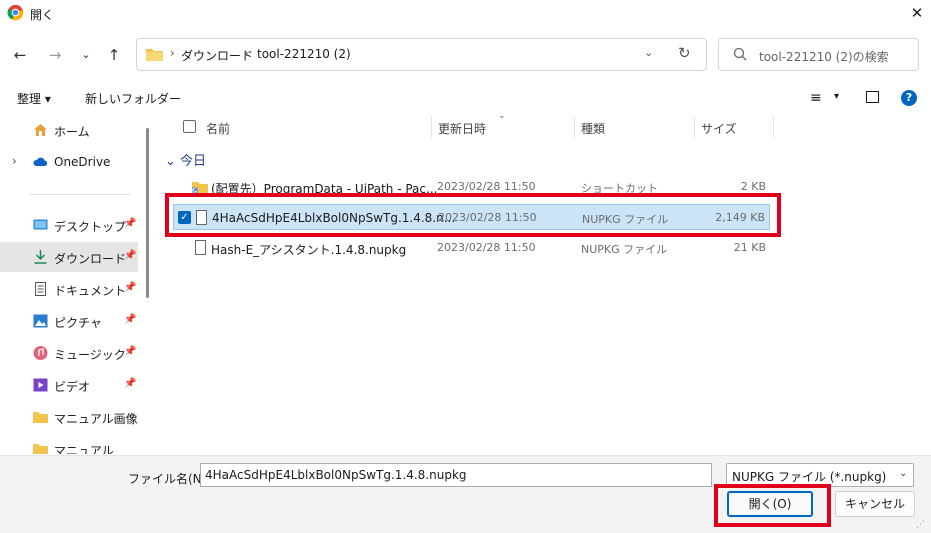 The height and width of the screenshot is (533, 931). What do you see at coordinates (816, 98) in the screenshot?
I see `view-options-icon: ≡` at bounding box center [816, 98].